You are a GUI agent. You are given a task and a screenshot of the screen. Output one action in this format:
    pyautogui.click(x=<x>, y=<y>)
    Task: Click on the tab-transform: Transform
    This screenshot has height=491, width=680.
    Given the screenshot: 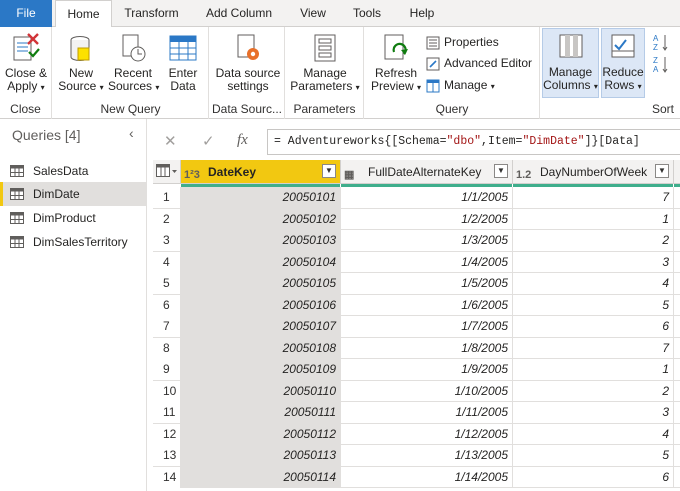 What is the action you would take?
    pyautogui.click(x=151, y=13)
    